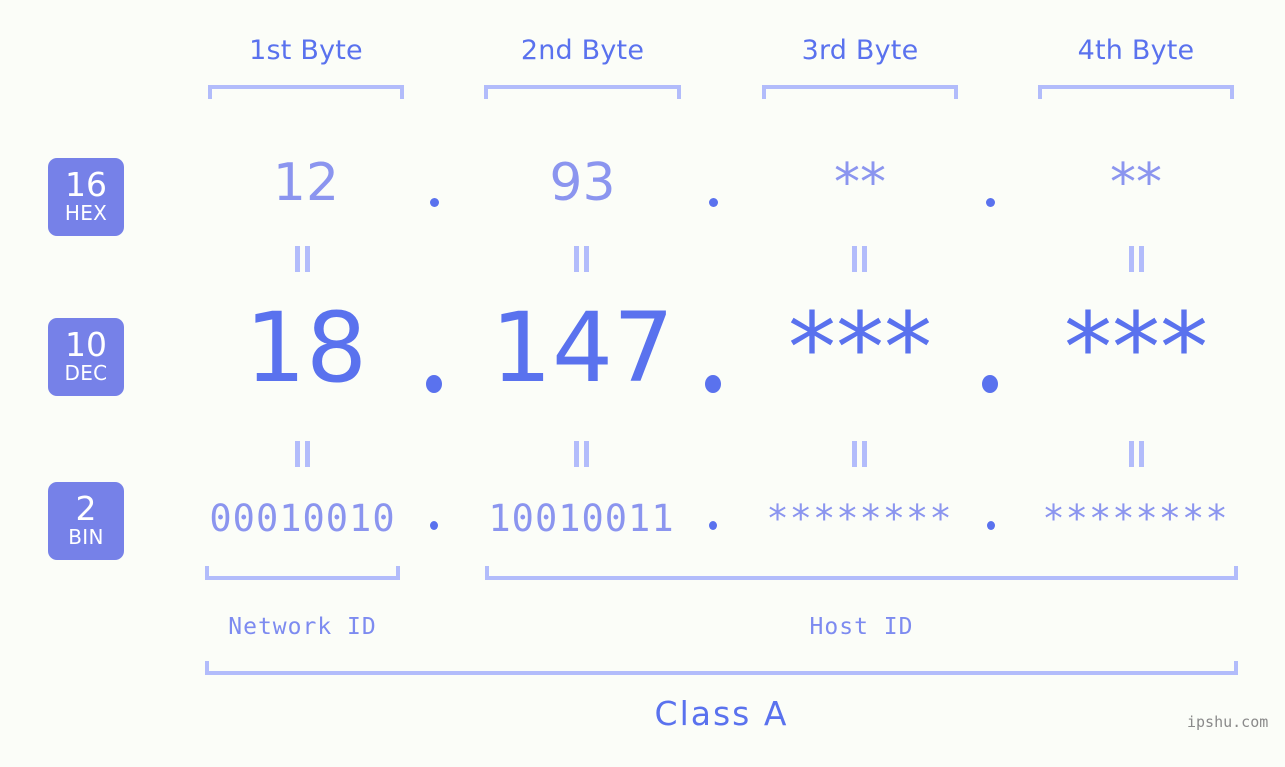  Describe the element at coordinates (302, 627) in the screenshot. I see `network-id-label: Network ID` at that location.